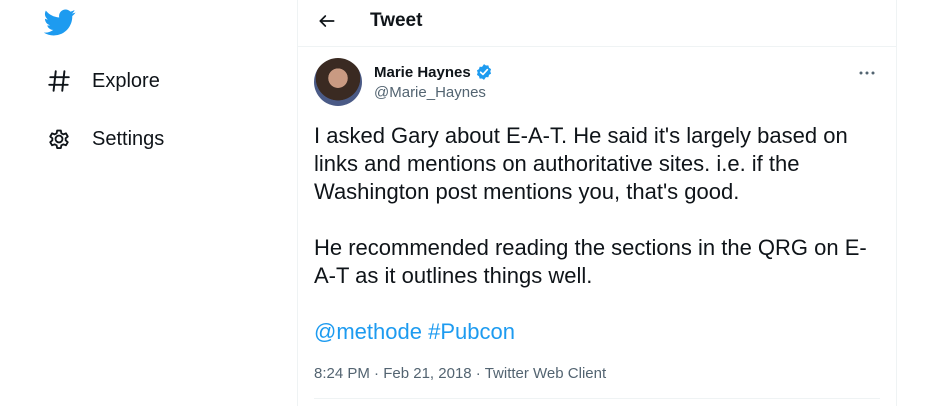  I want to click on more-horizontal-icon, so click(867, 72).